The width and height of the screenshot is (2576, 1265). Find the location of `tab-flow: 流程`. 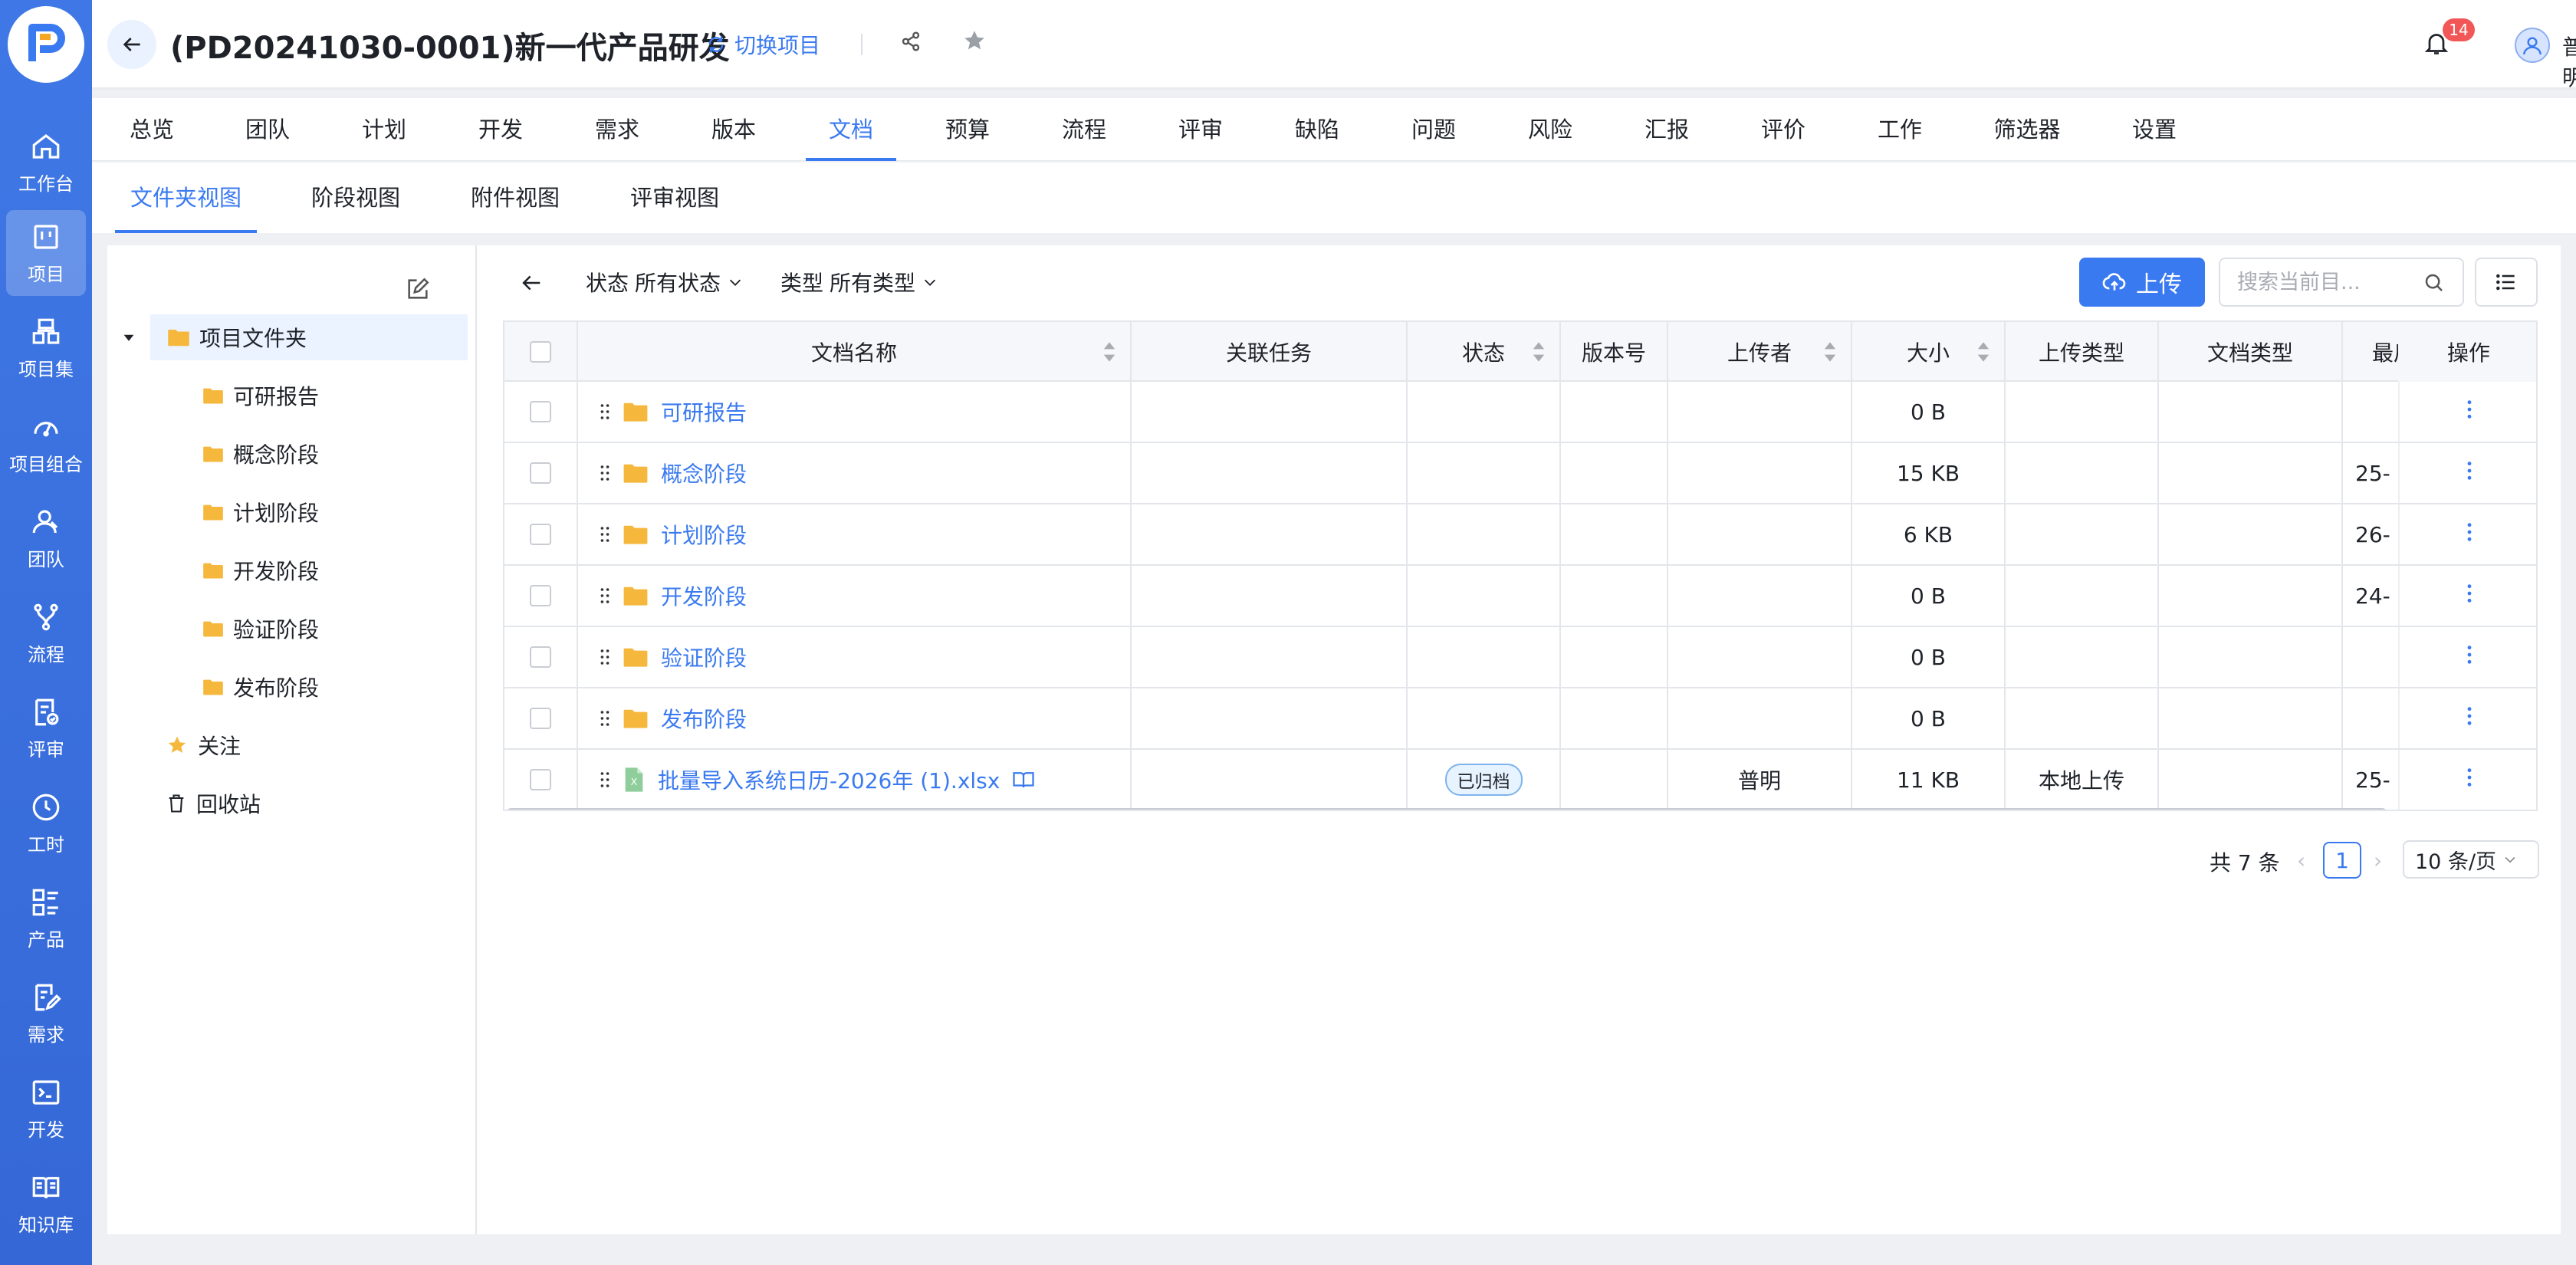

tab-flow: 流程 is located at coordinates (1084, 129).